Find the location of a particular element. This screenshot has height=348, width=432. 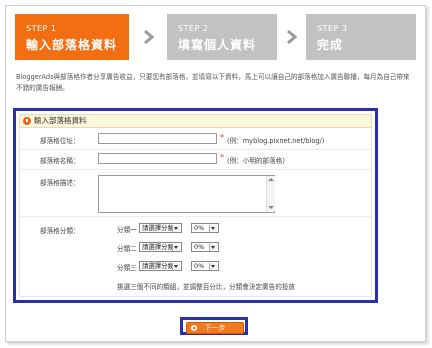

category-1-select: 請選擇分類 is located at coordinates (160, 228).